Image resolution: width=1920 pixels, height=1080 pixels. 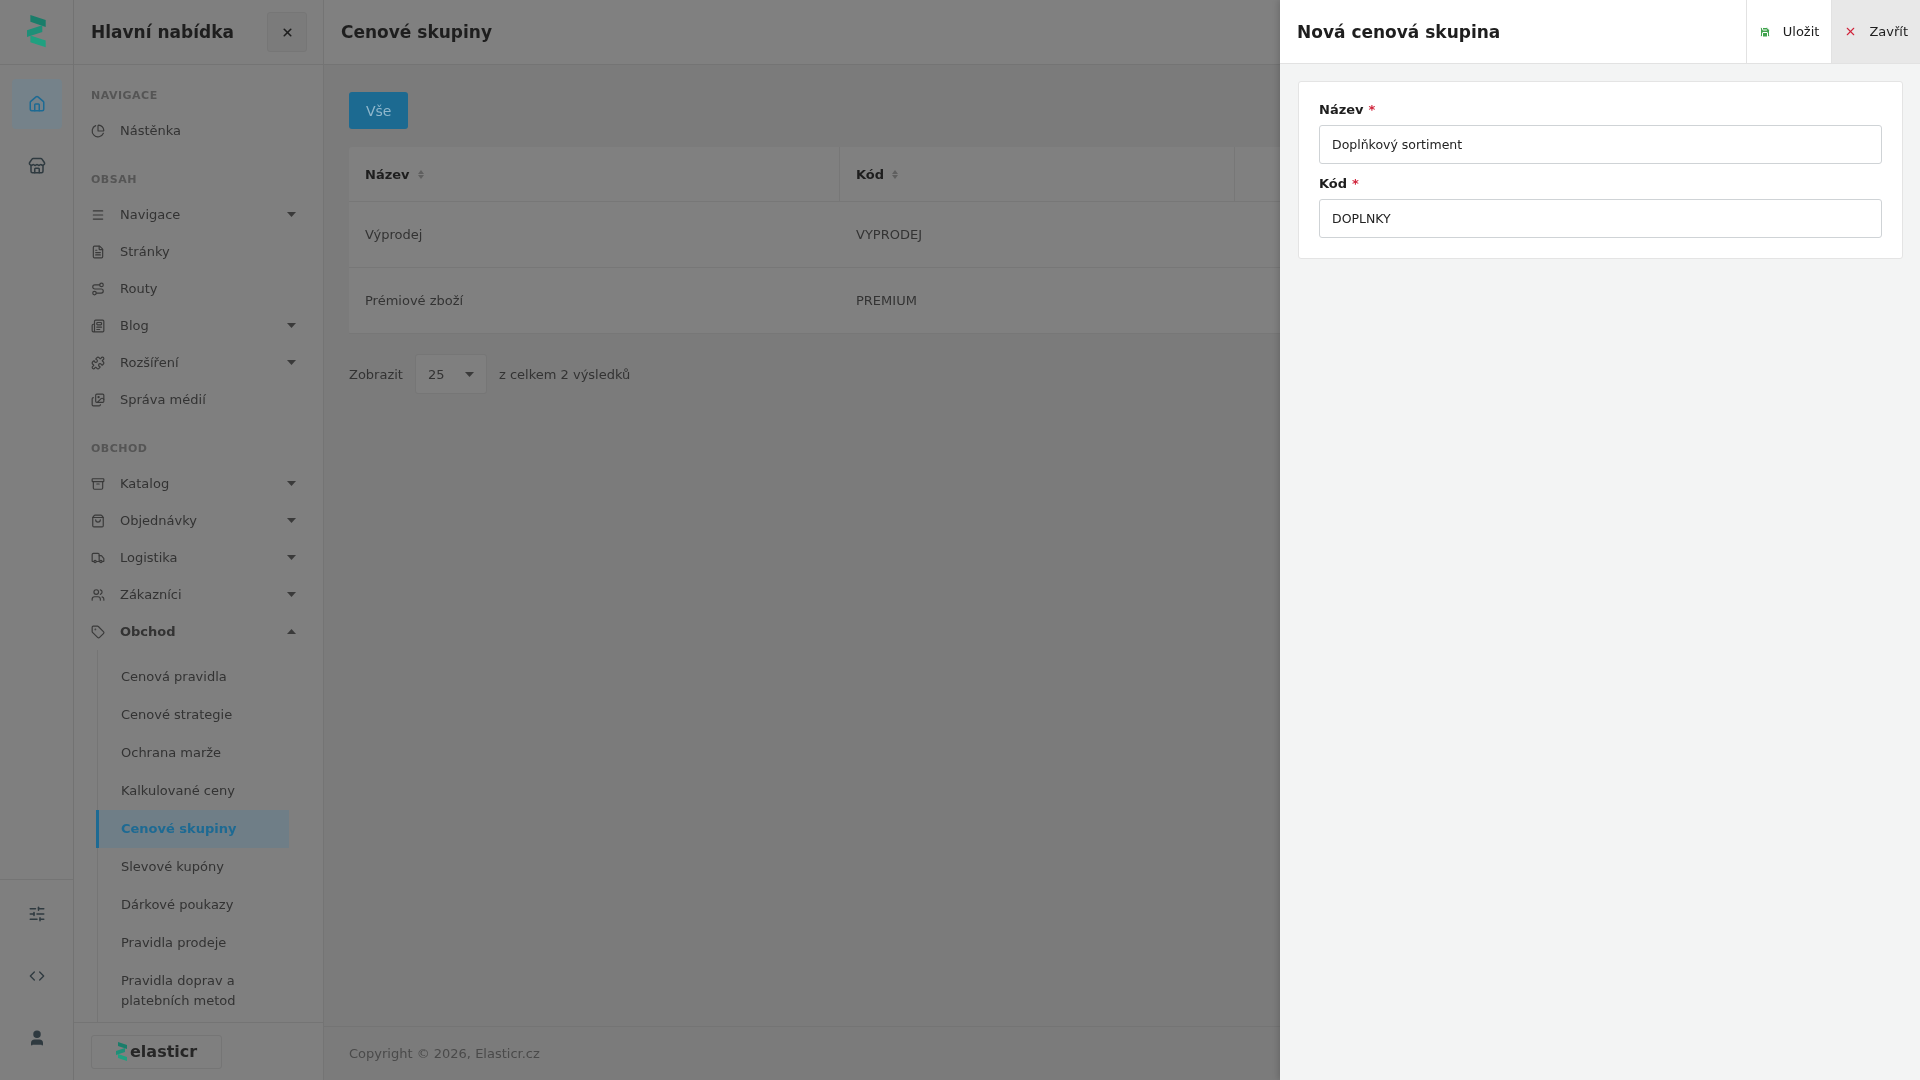 What do you see at coordinates (192, 677) in the screenshot?
I see `submenu-item: Cenová pravidla` at bounding box center [192, 677].